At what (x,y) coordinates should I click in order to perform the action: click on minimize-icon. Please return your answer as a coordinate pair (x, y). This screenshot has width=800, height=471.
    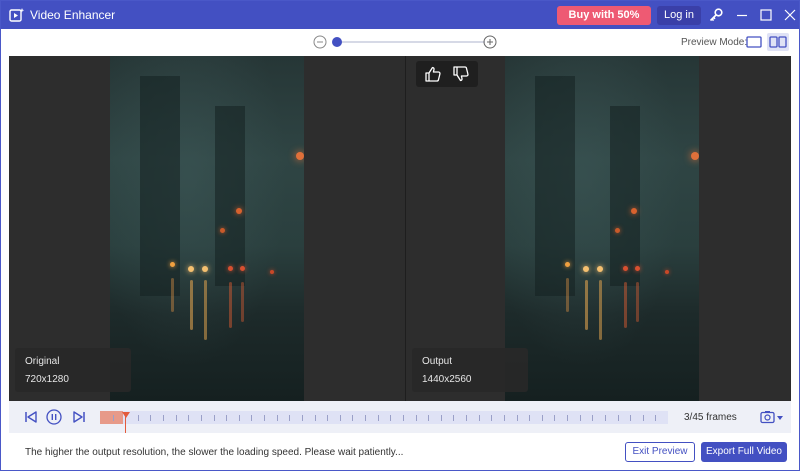
    Looking at the image, I should click on (742, 15).